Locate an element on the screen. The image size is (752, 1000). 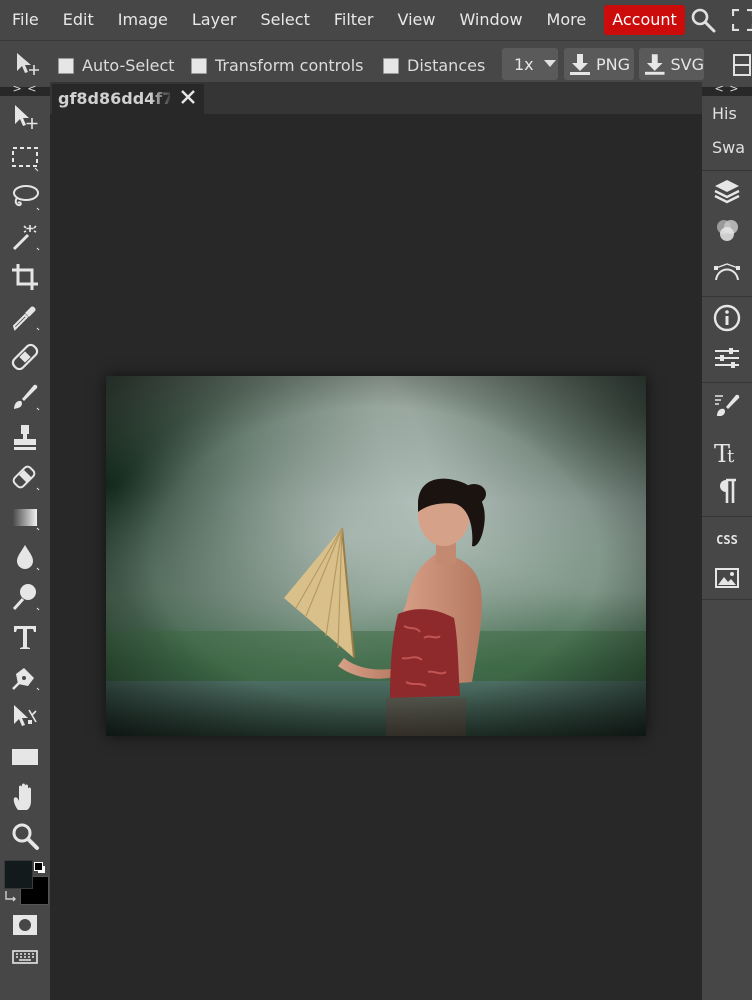
keyboard-icon is located at coordinates (25, 957).